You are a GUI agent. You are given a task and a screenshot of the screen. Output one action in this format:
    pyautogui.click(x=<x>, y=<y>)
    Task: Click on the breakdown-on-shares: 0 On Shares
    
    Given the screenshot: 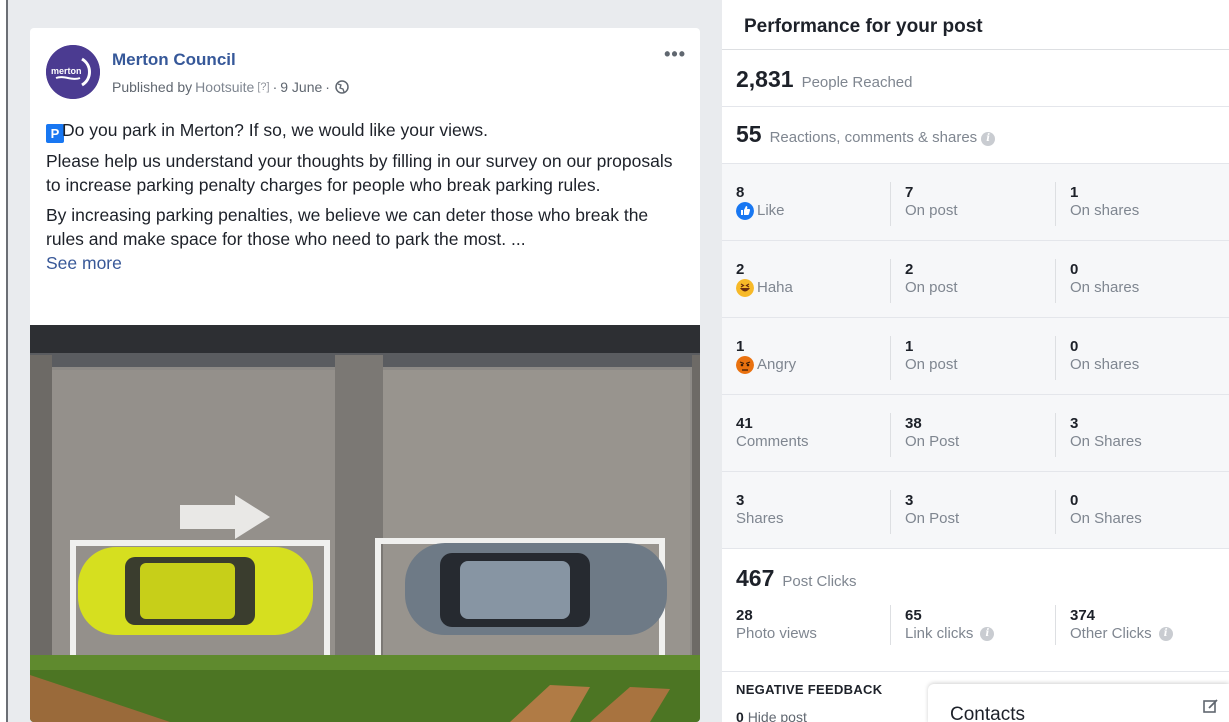 What is the action you would take?
    pyautogui.click(x=1135, y=512)
    